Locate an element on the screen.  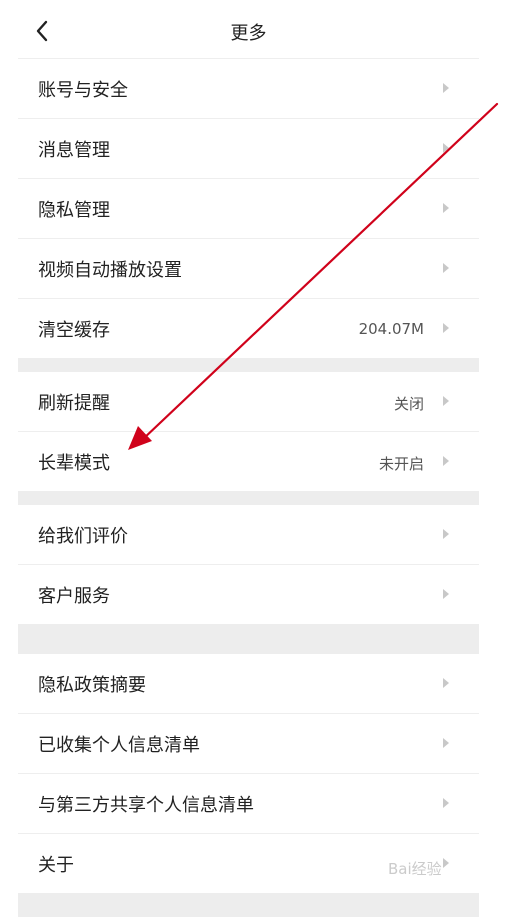
menu-item-label: 隐私政策摘要 is located at coordinates (92, 685).